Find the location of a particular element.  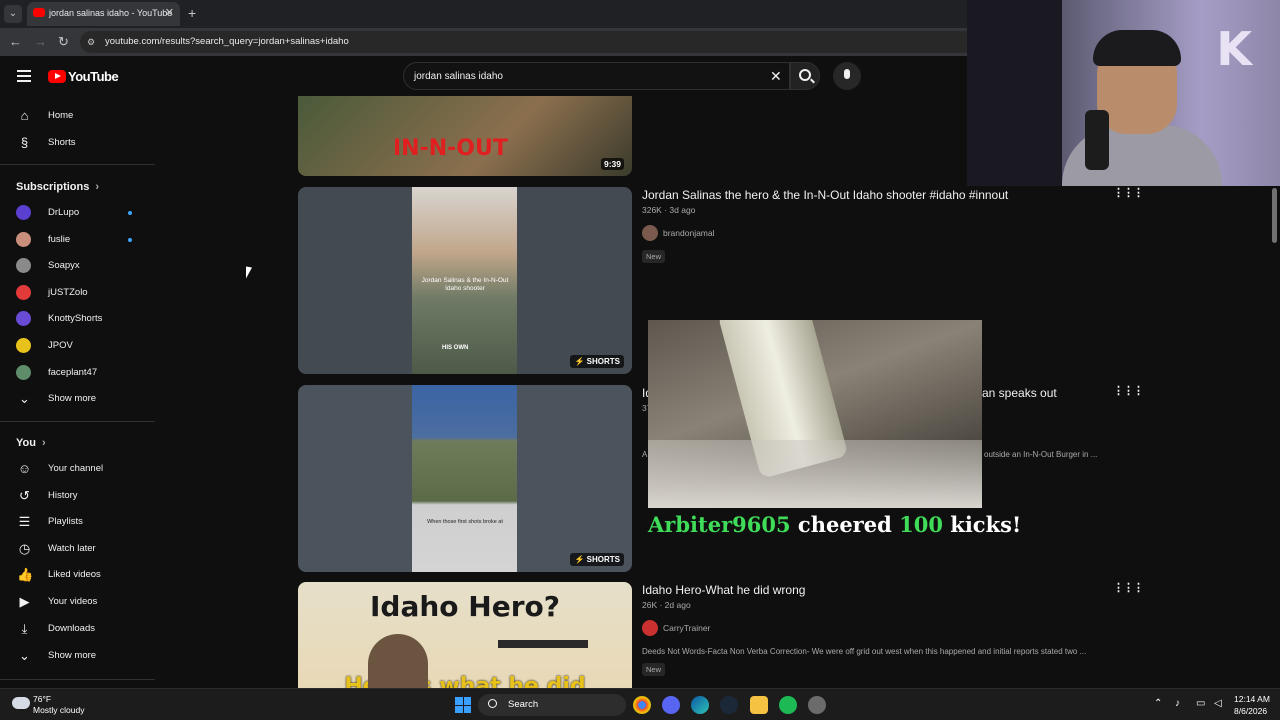

thumbnail-subtitle: Here is what he did is located at coordinates (465, 681).